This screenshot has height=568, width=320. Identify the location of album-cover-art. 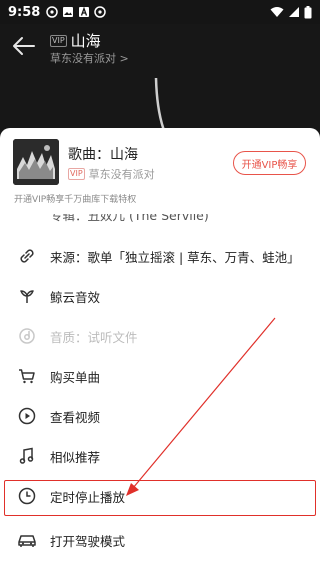
(36, 162).